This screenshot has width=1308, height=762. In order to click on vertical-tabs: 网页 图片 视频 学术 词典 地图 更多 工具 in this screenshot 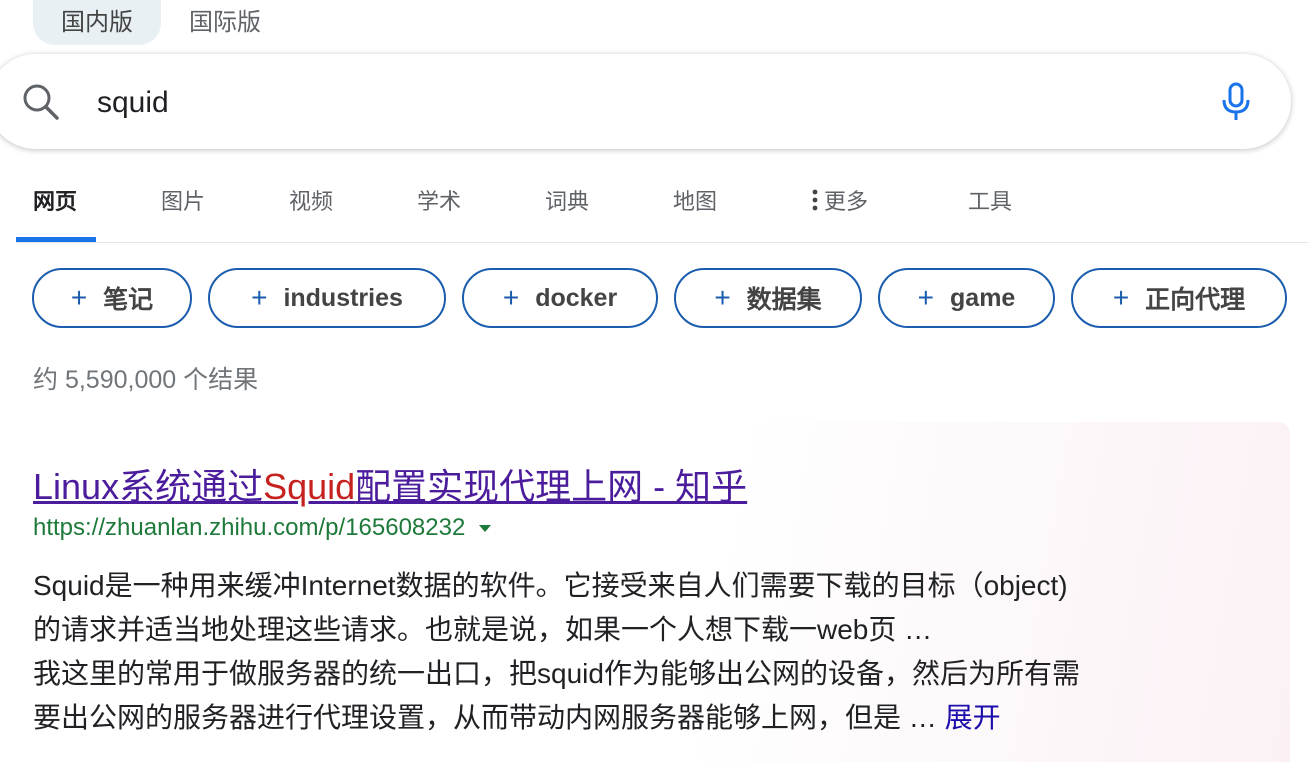, I will do `click(662, 201)`.